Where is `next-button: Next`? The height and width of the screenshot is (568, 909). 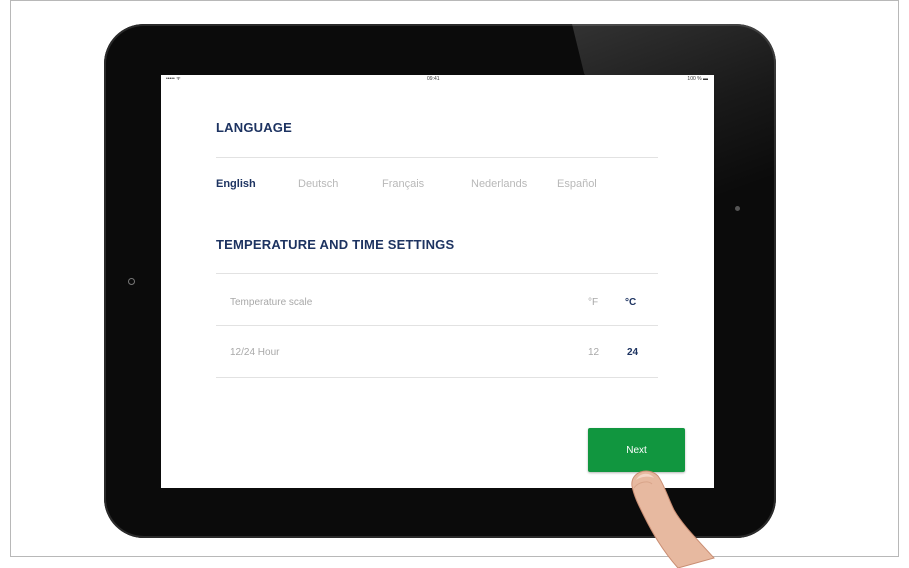
next-button: Next is located at coordinates (636, 450).